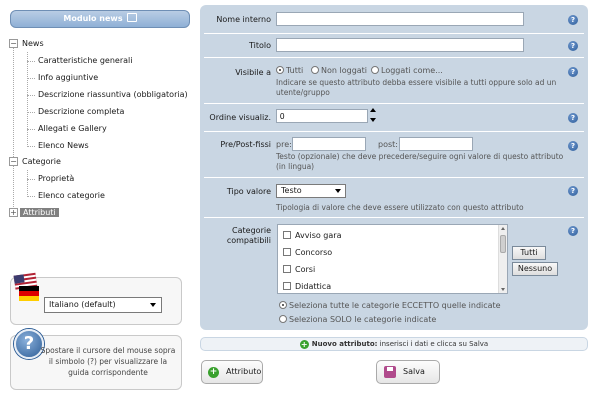 The width and height of the screenshot is (595, 396). I want to click on visibile-tutti-label: Tutti, so click(295, 70).